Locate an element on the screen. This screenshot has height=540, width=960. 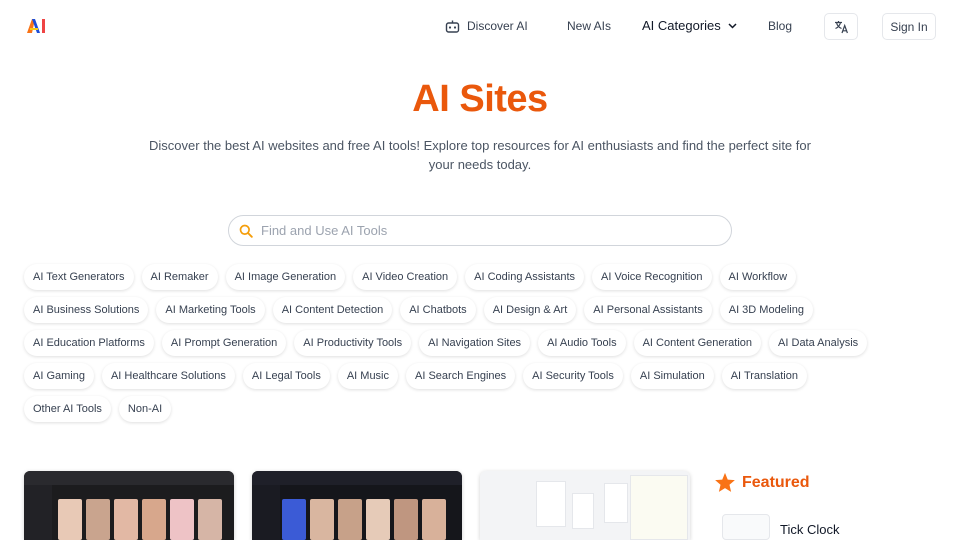
tag-ai-music: AI Music is located at coordinates (368, 376).